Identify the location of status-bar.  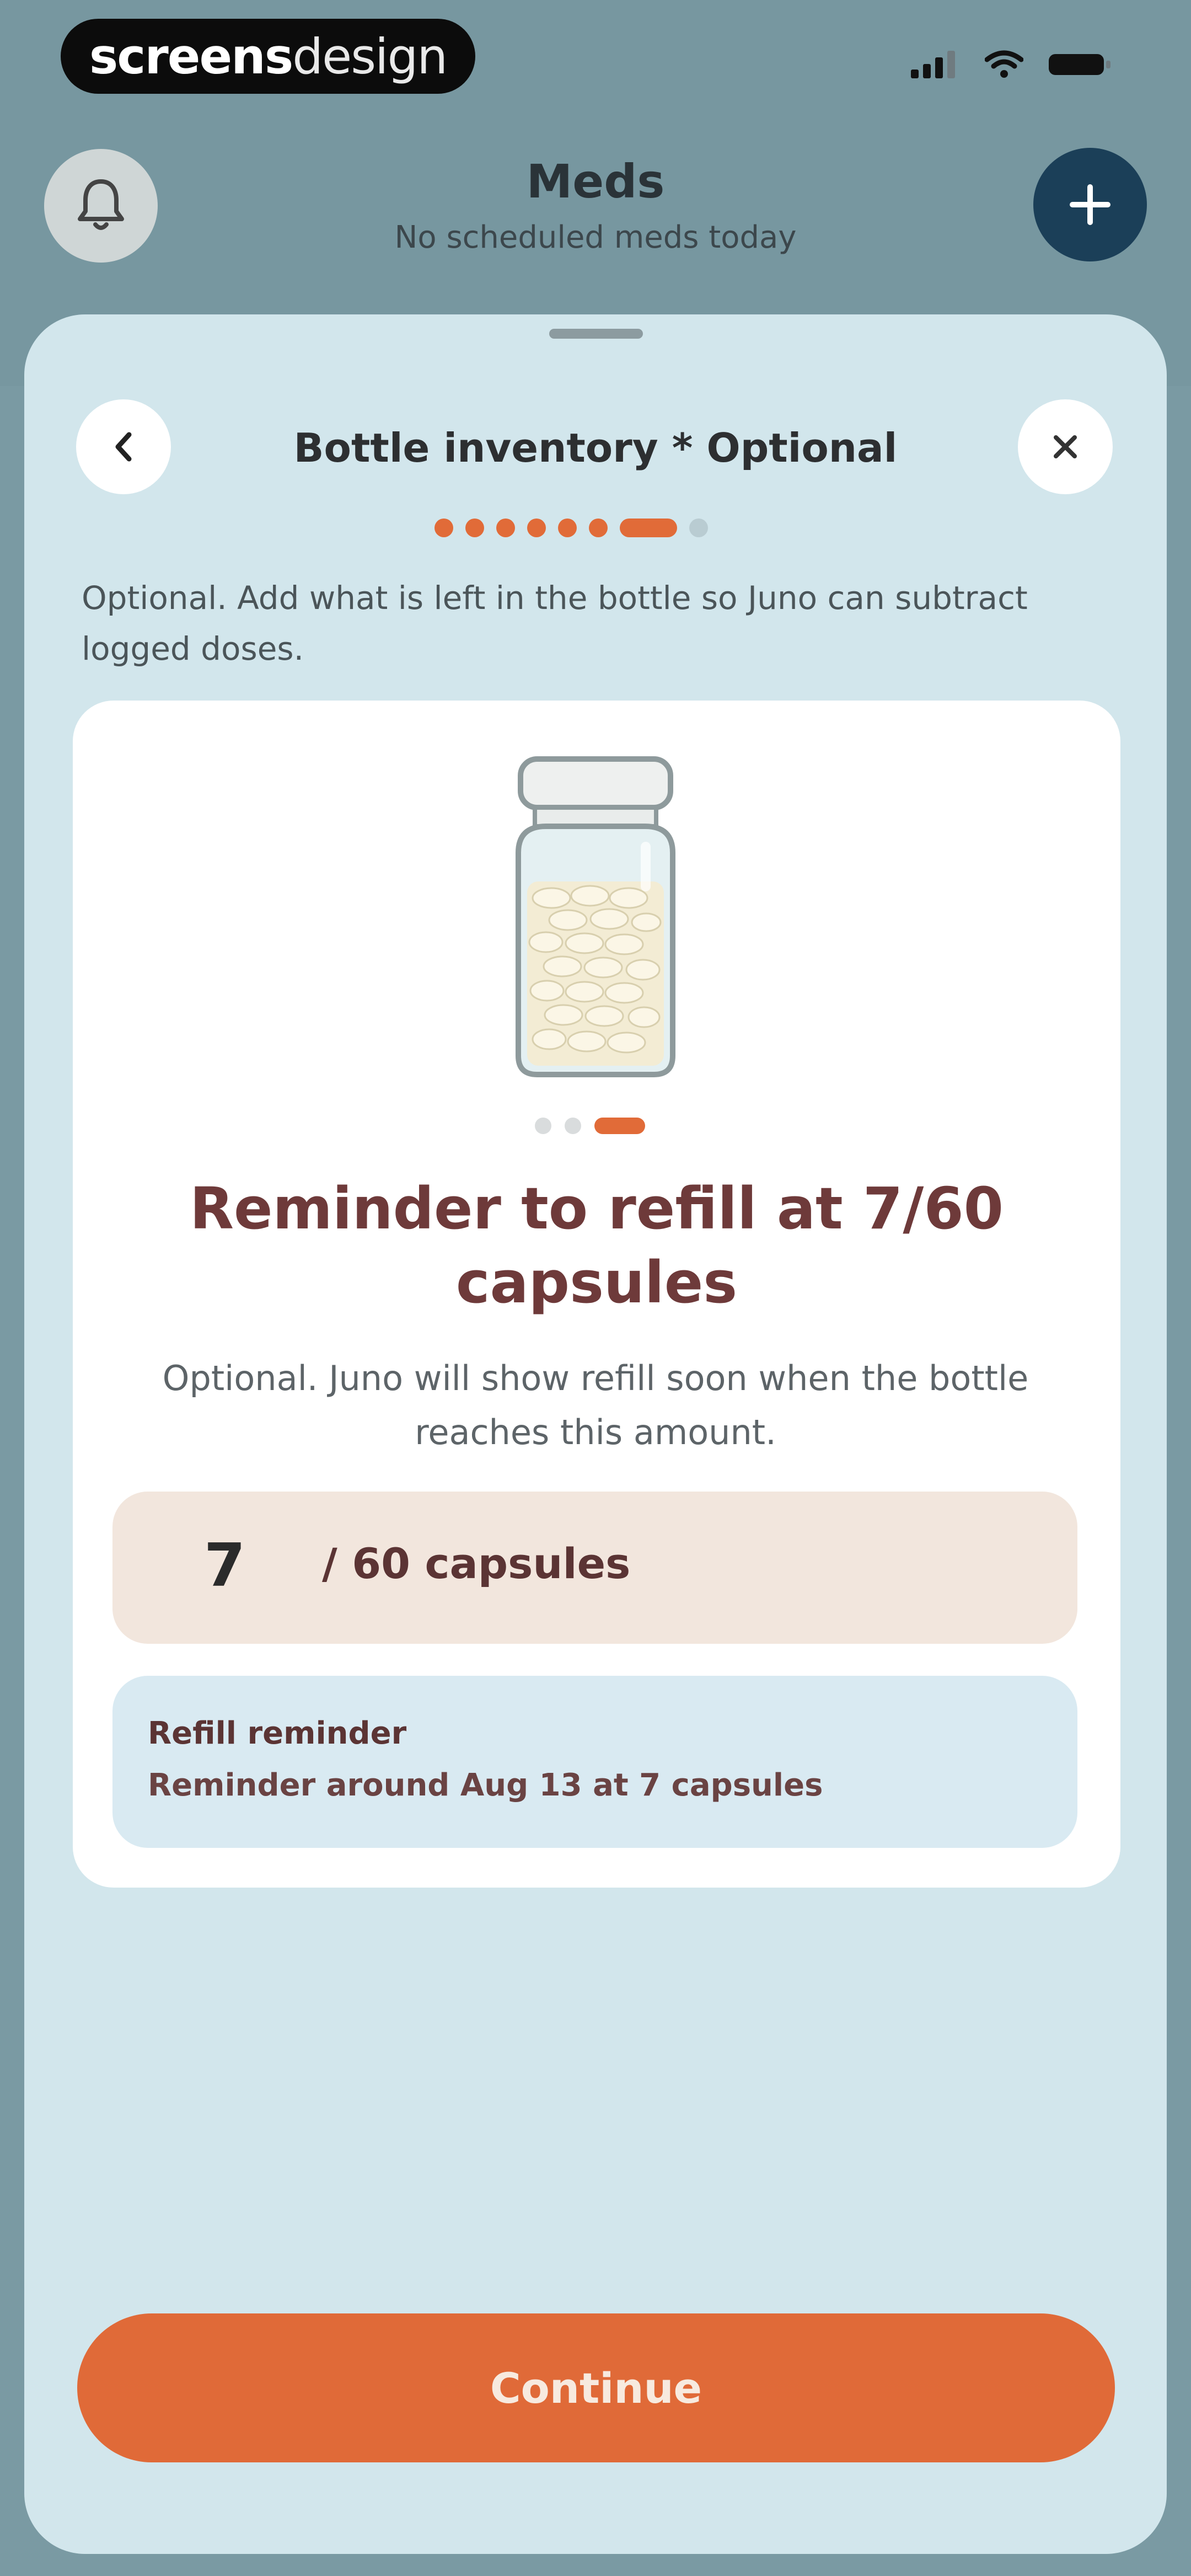
(1013, 64).